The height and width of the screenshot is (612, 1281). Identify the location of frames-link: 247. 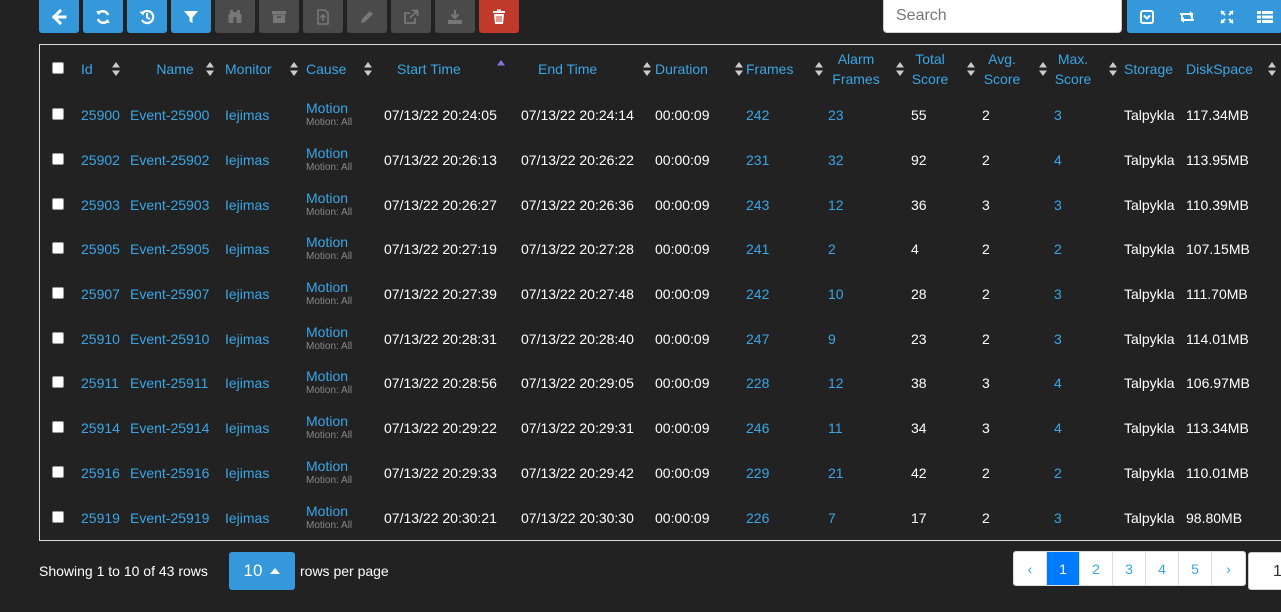
(757, 339).